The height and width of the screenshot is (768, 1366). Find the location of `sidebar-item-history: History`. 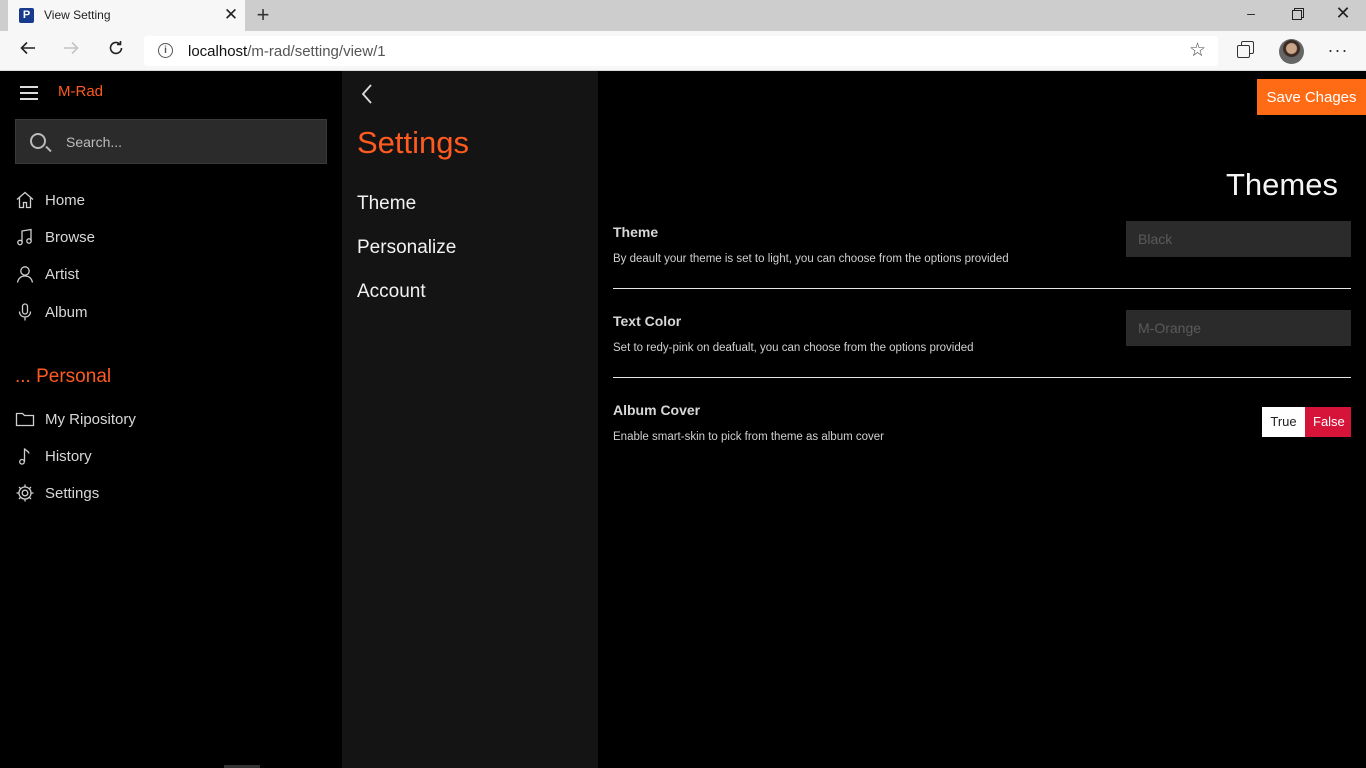

sidebar-item-history: History is located at coordinates (53, 456).